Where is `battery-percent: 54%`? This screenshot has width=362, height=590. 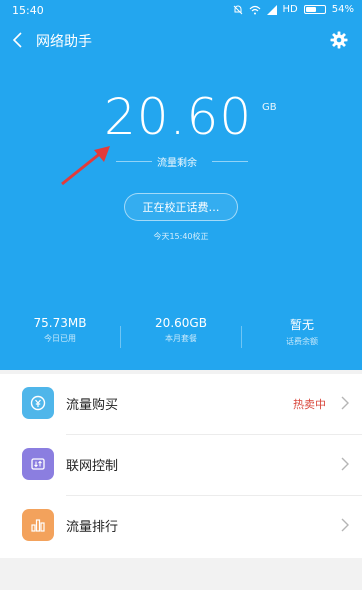
battery-percent: 54% is located at coordinates (342, 9).